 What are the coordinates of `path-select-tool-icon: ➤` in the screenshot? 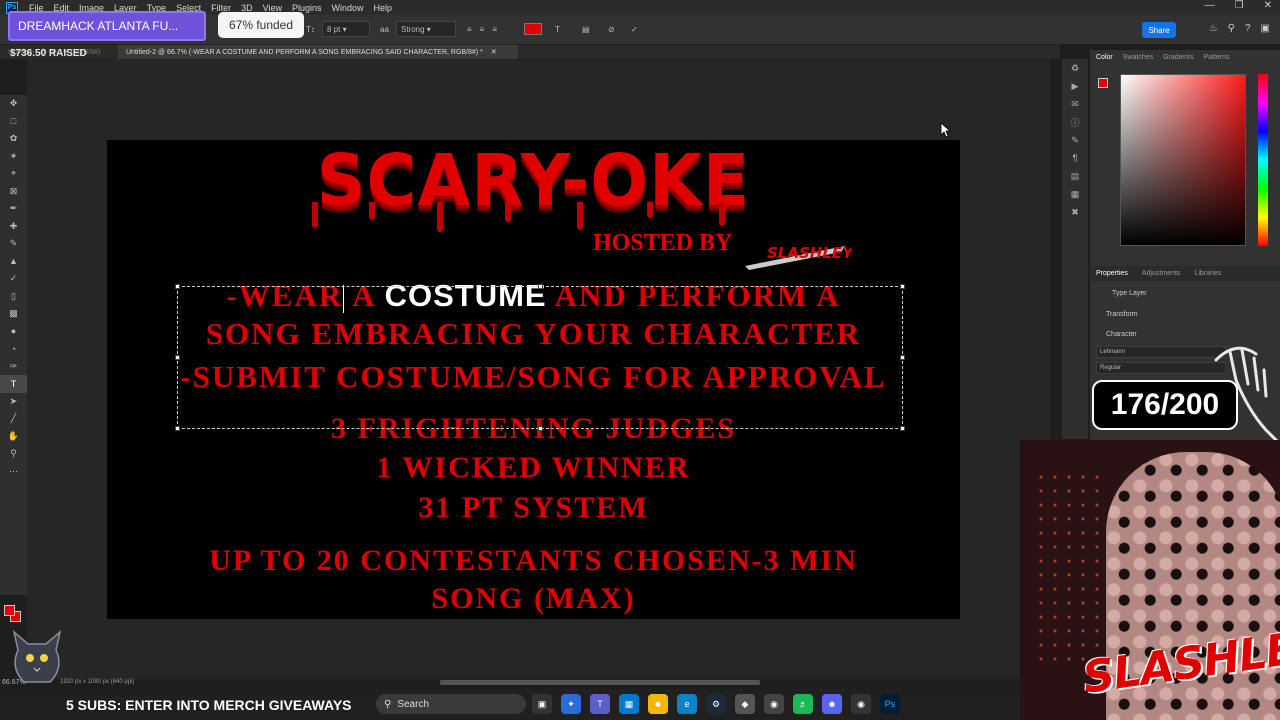 It's located at (13, 402).